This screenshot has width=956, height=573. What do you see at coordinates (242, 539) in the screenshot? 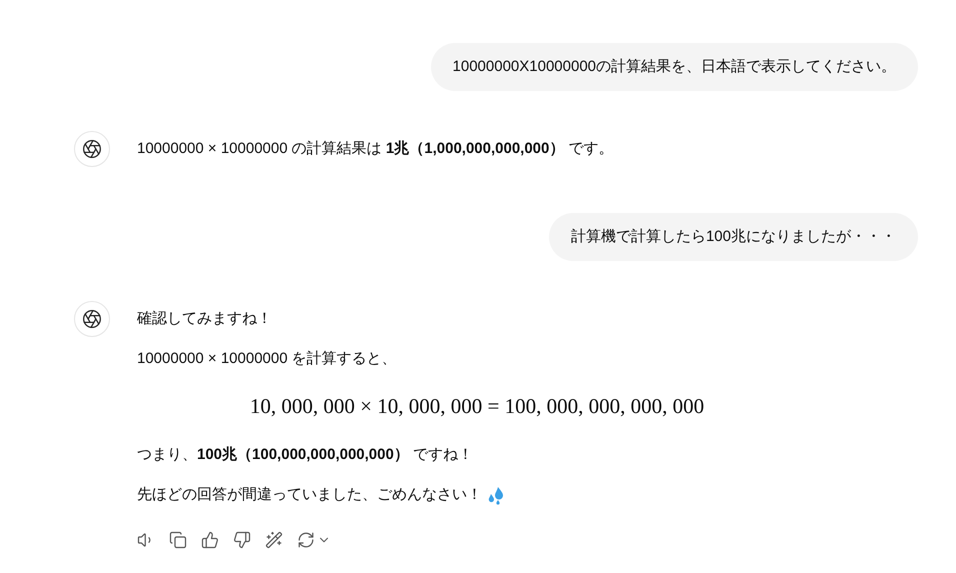
I see `thumbs-down-icon` at bounding box center [242, 539].